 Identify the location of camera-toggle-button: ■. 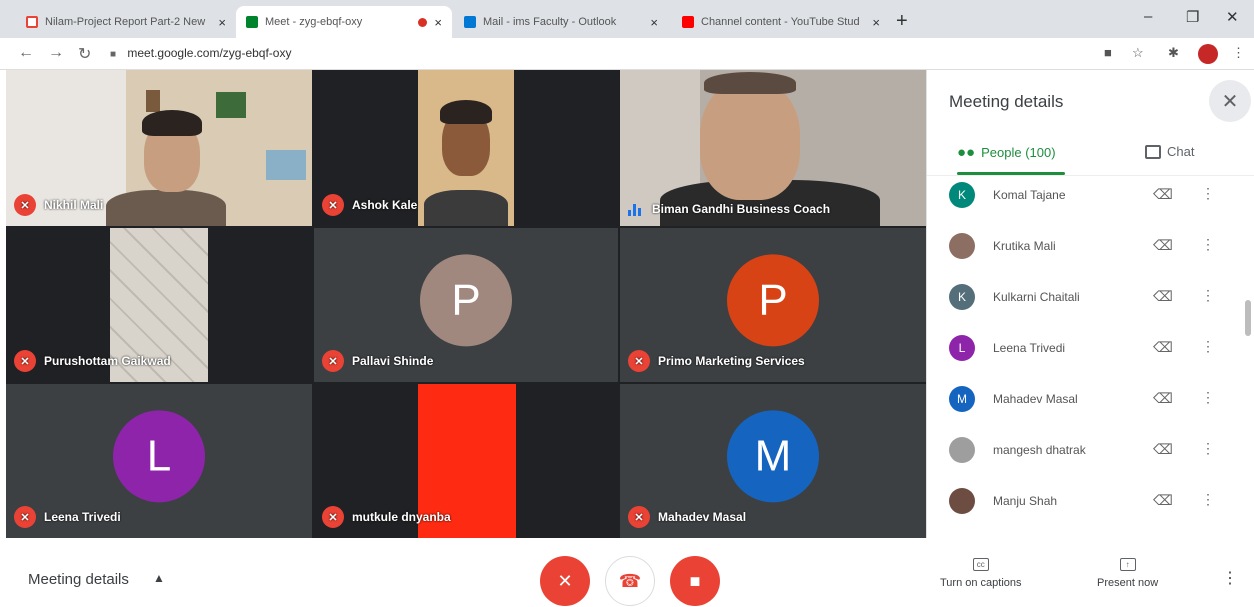
(695, 581).